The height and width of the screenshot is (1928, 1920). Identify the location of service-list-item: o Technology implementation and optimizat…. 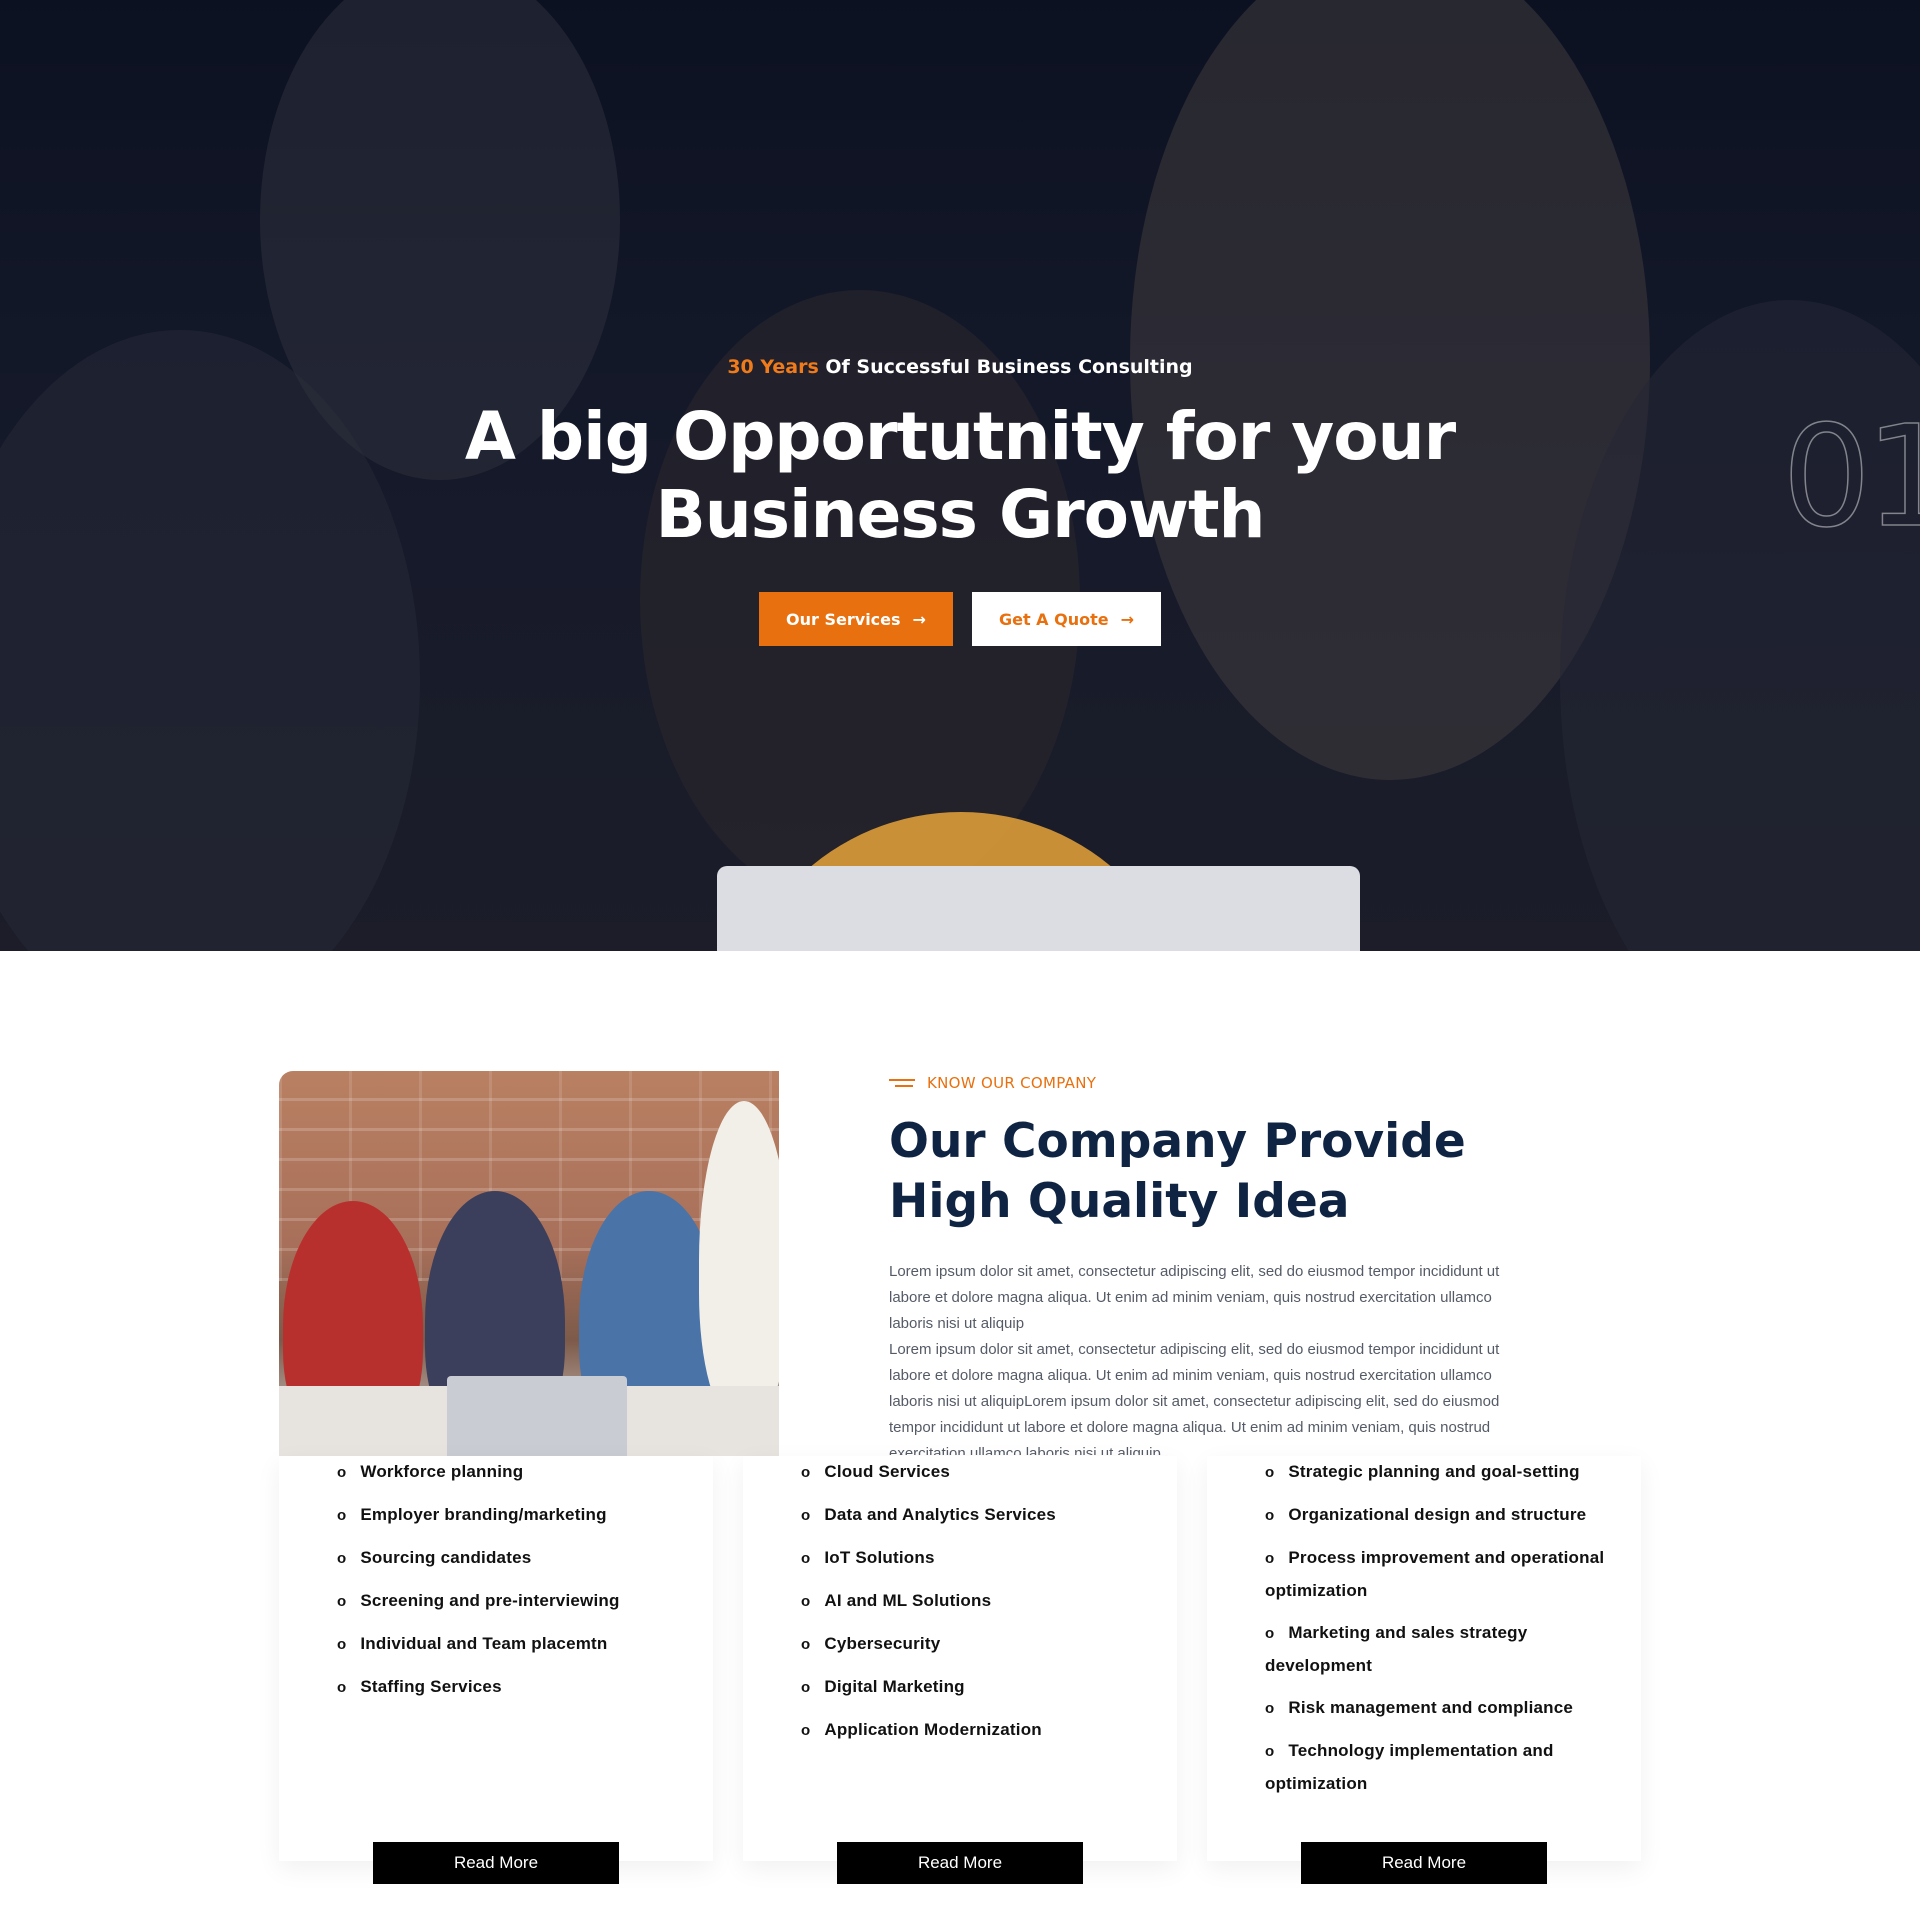
(1445, 1767).